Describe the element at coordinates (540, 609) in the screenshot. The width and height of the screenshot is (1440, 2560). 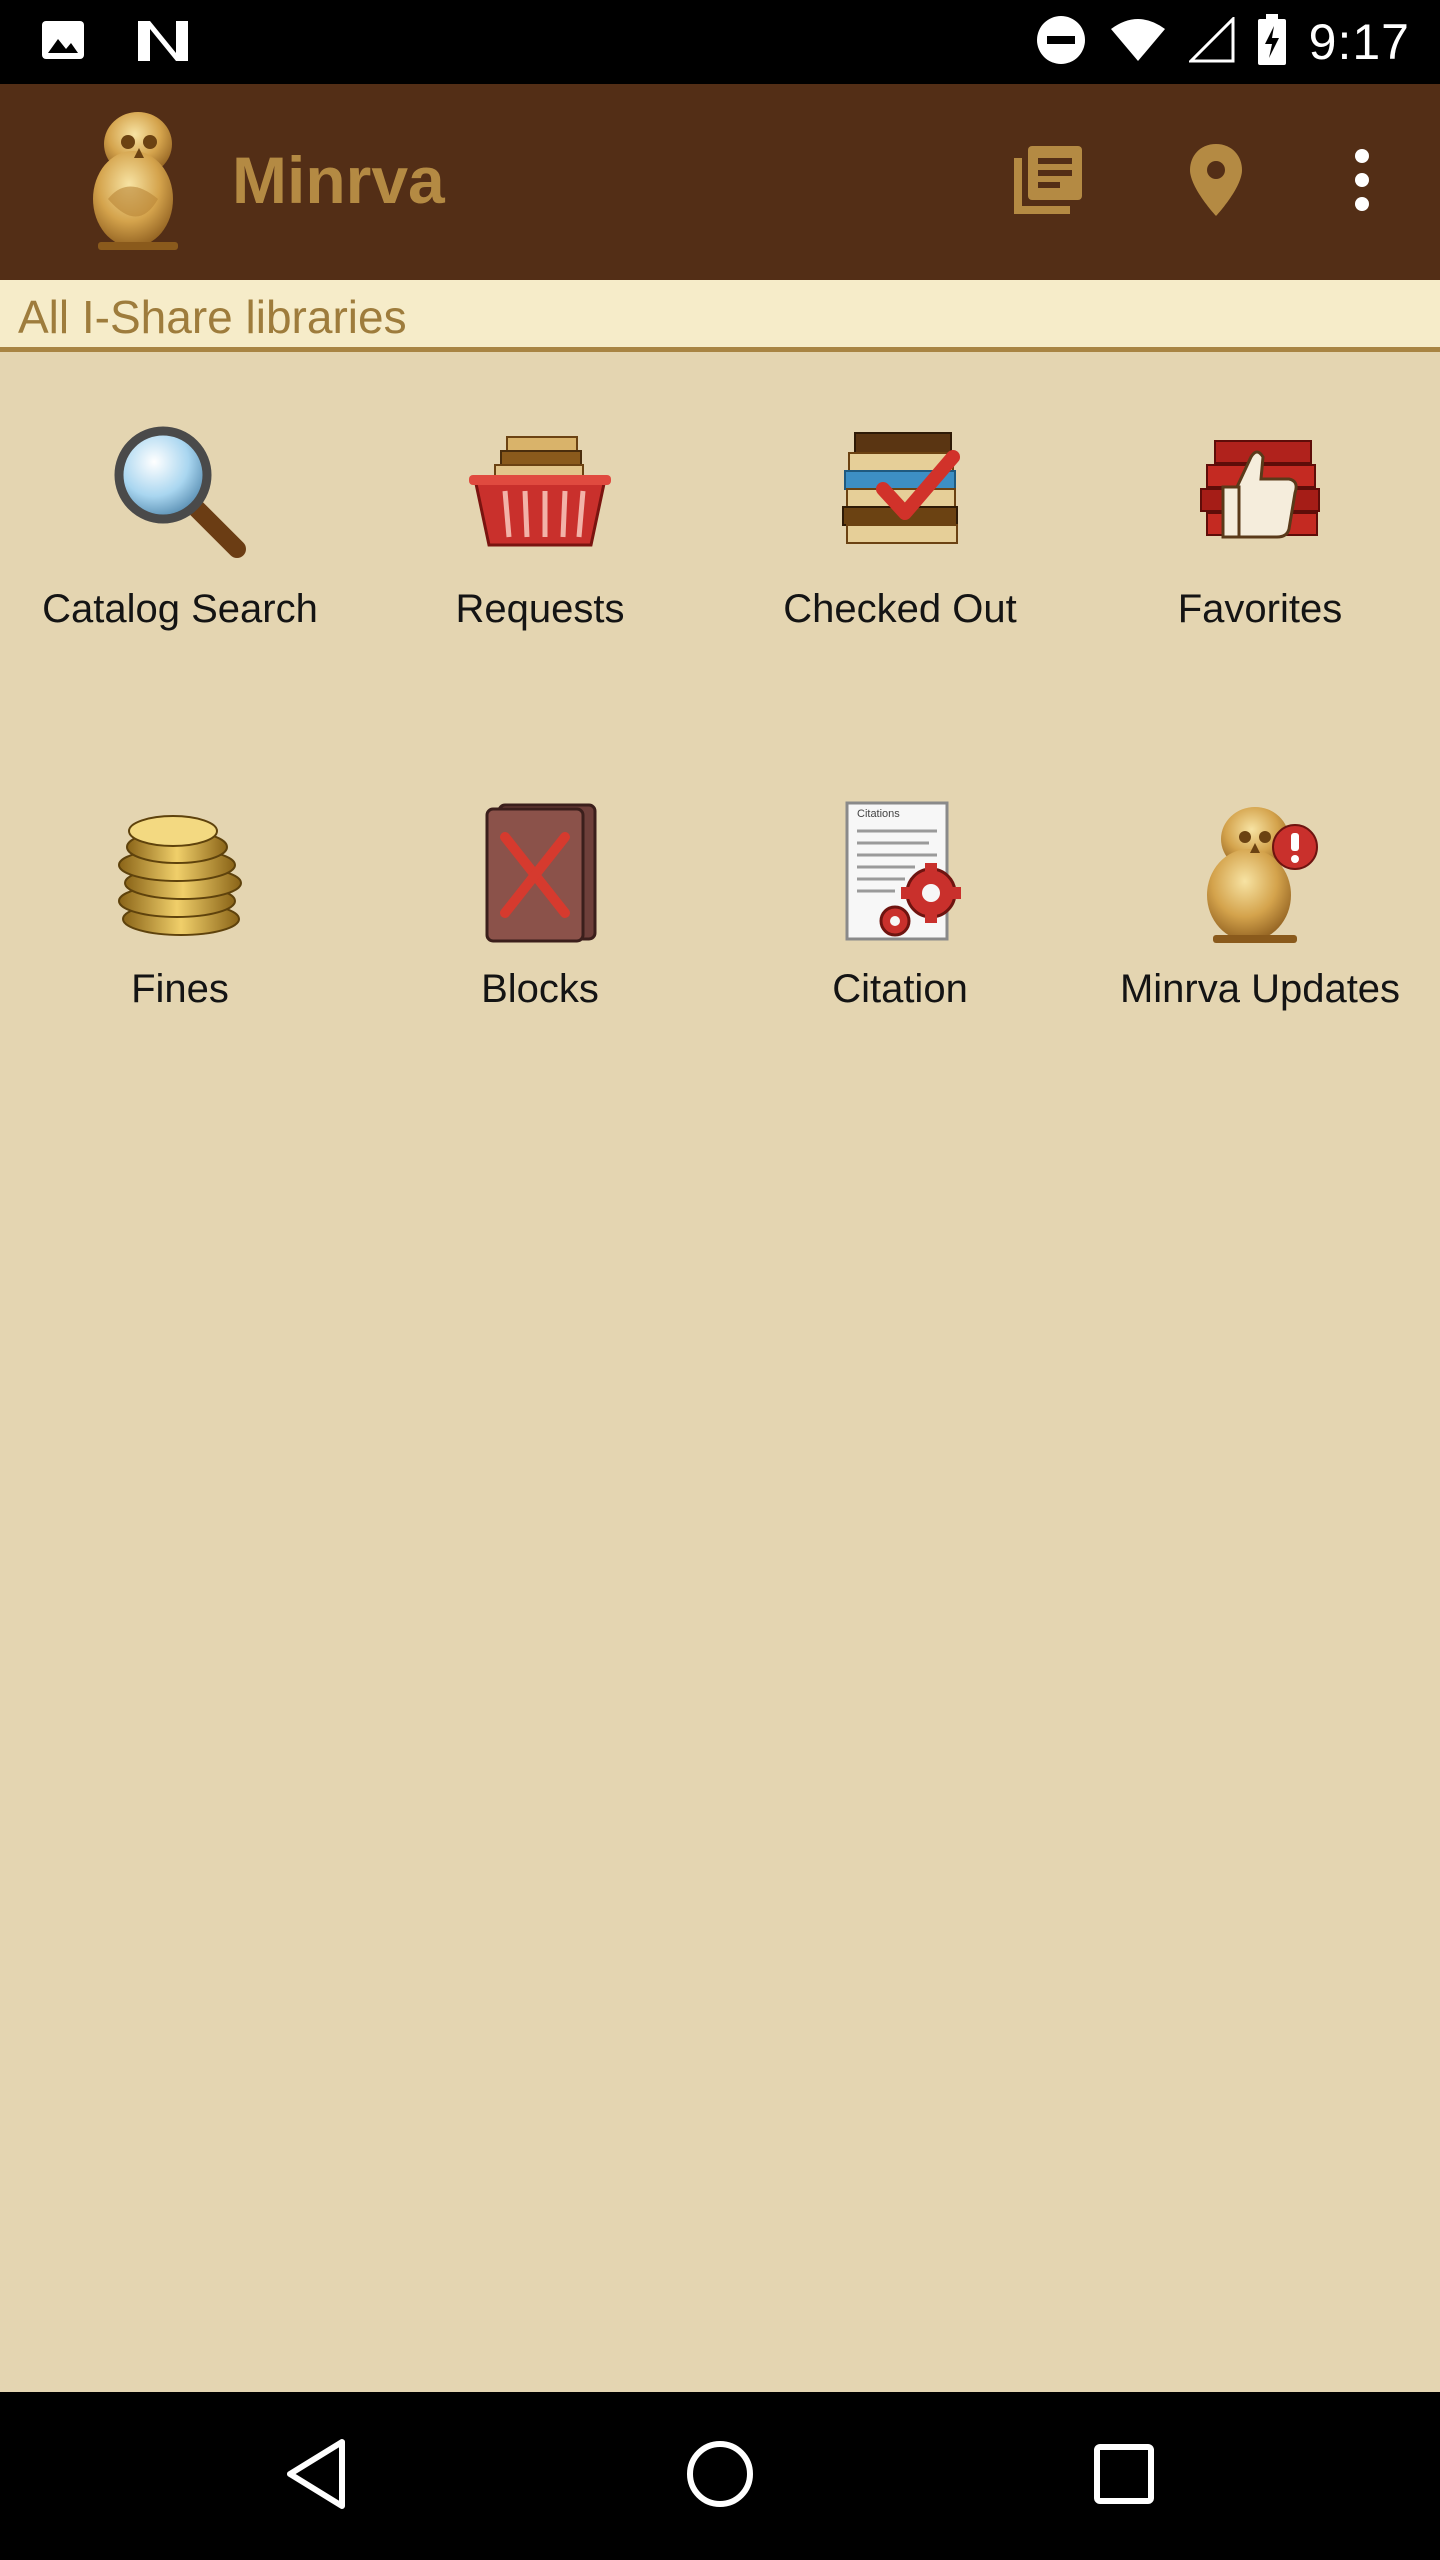
I see `tile-label: Requests` at that location.